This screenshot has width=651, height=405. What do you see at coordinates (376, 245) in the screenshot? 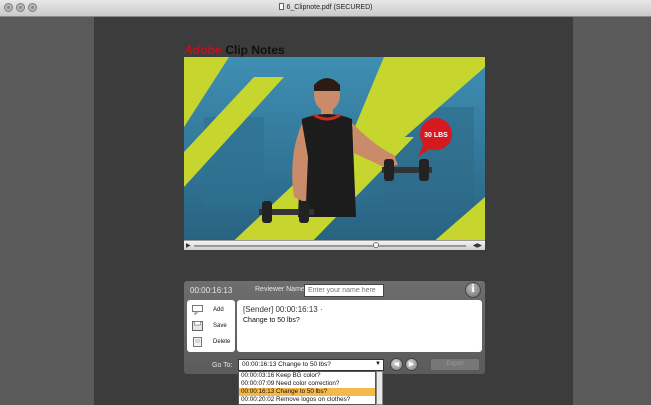
I see `scrub-handle` at bounding box center [376, 245].